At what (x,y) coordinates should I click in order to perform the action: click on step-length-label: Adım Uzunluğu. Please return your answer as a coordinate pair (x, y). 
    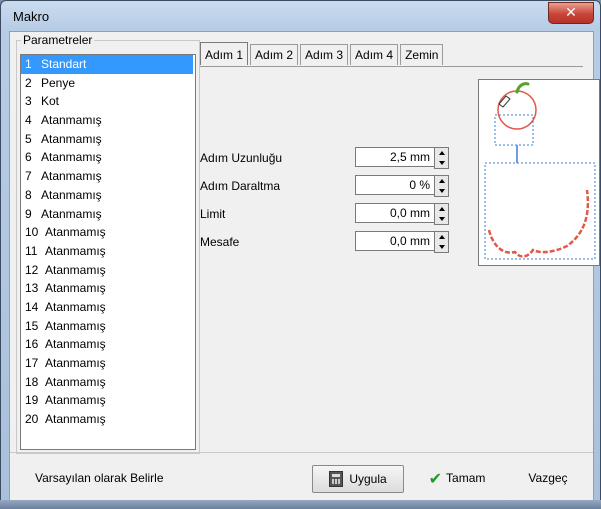
    Looking at the image, I should click on (241, 158).